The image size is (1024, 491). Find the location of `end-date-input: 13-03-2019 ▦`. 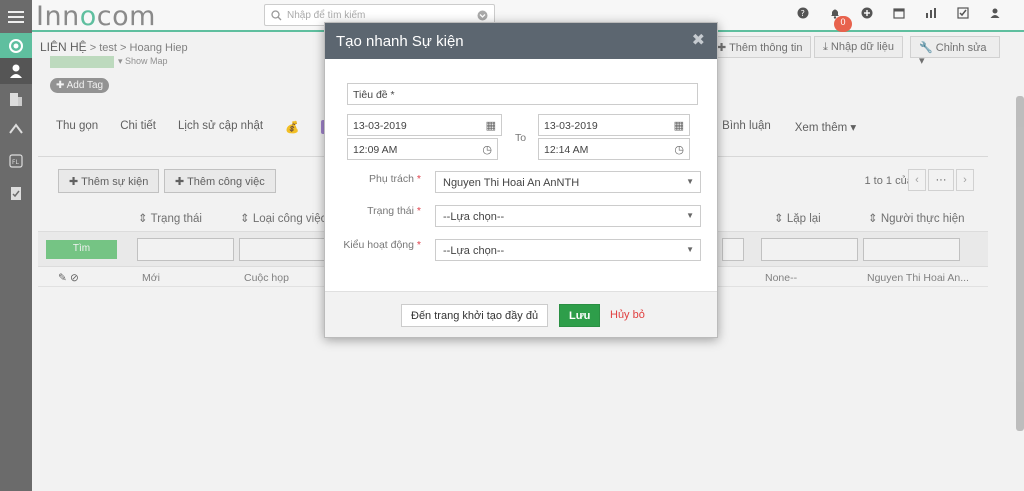

end-date-input: 13-03-2019 ▦ is located at coordinates (614, 125).